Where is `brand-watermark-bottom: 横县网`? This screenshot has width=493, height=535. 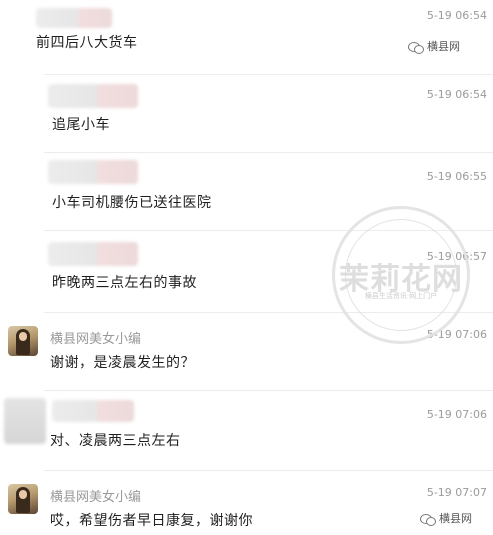 brand-watermark-bottom: 横县网 is located at coordinates (446, 518).